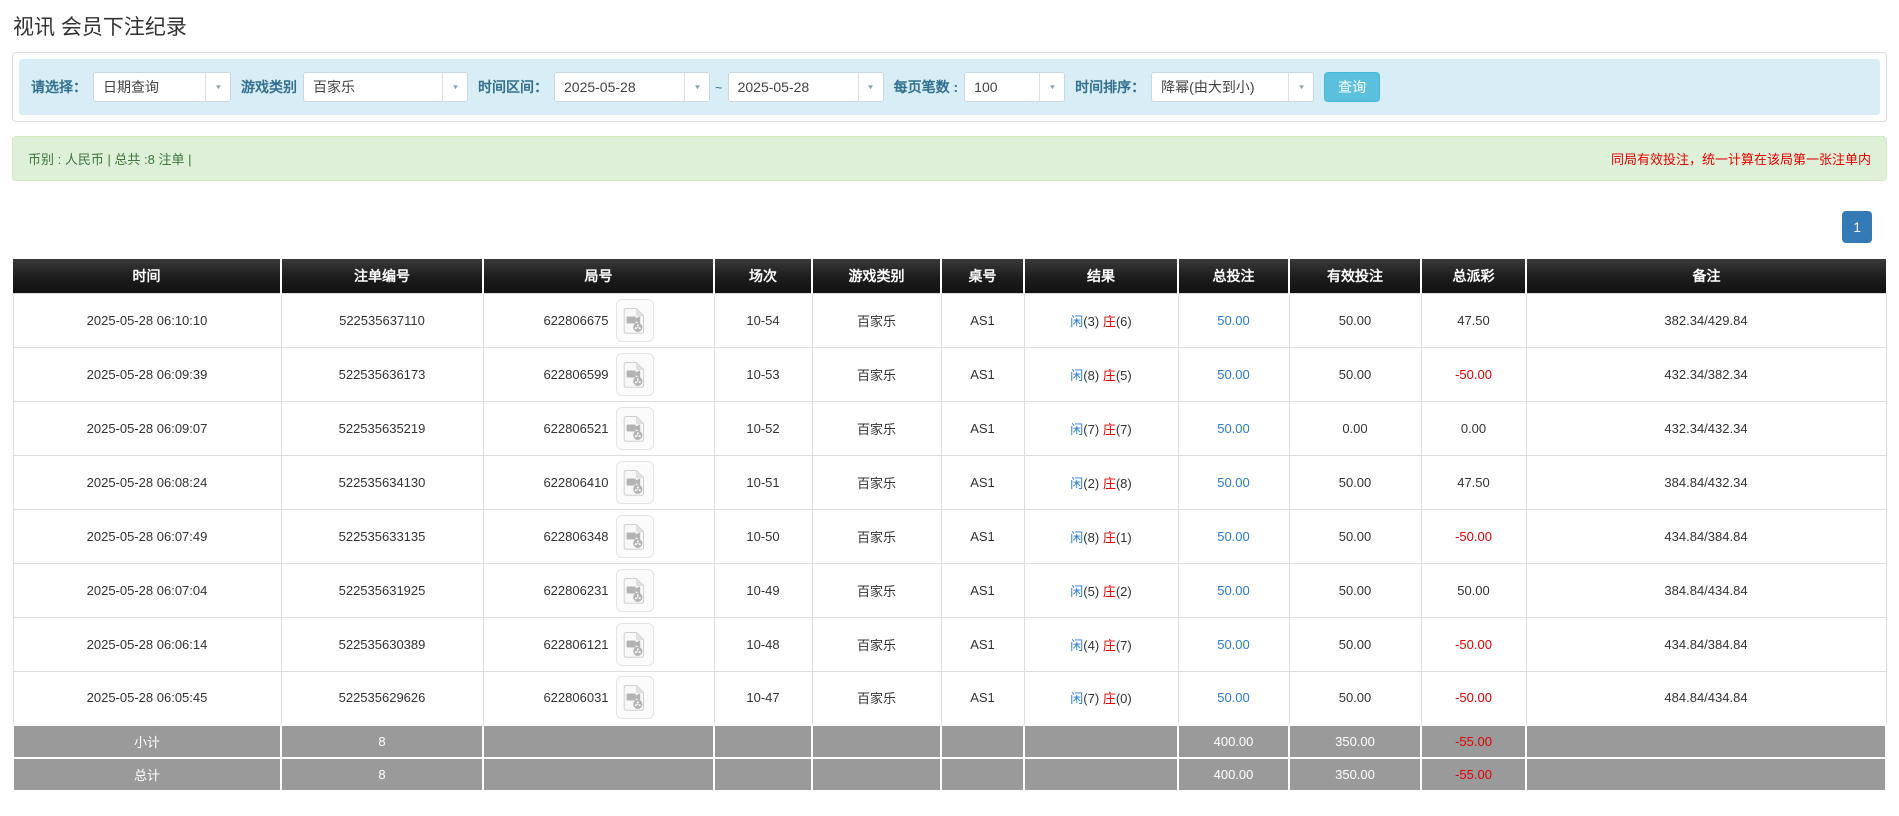  Describe the element at coordinates (269, 87) in the screenshot. I see `game-type-label: 游戏类别` at that location.